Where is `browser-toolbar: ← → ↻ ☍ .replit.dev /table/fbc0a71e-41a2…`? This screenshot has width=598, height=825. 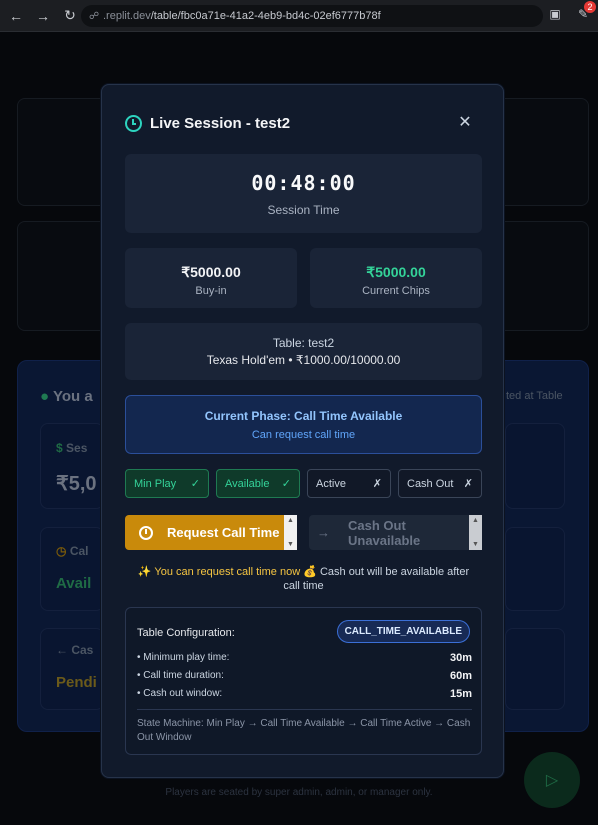
browser-toolbar: ← → ↻ ☍ .replit.dev /table/fbc0a71e-41a2… is located at coordinates (299, 16).